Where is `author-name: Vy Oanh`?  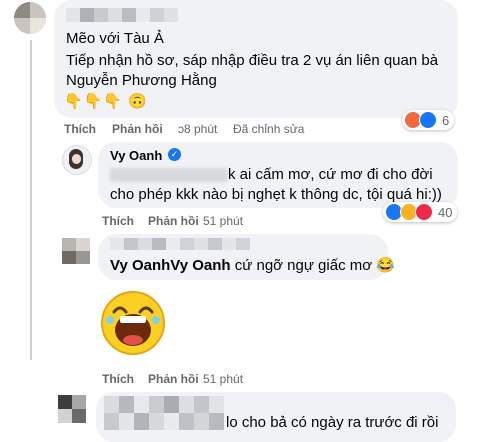
author-name: Vy Oanh is located at coordinates (136, 155).